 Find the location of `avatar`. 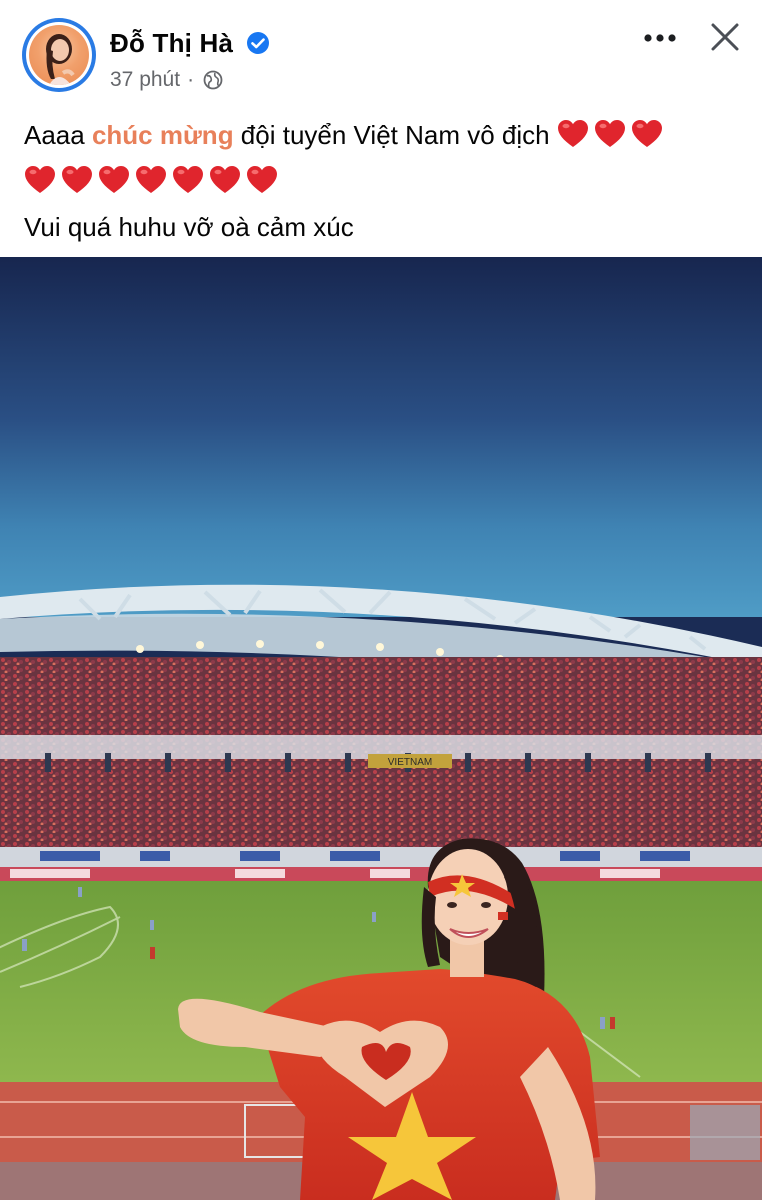

avatar is located at coordinates (59, 55).